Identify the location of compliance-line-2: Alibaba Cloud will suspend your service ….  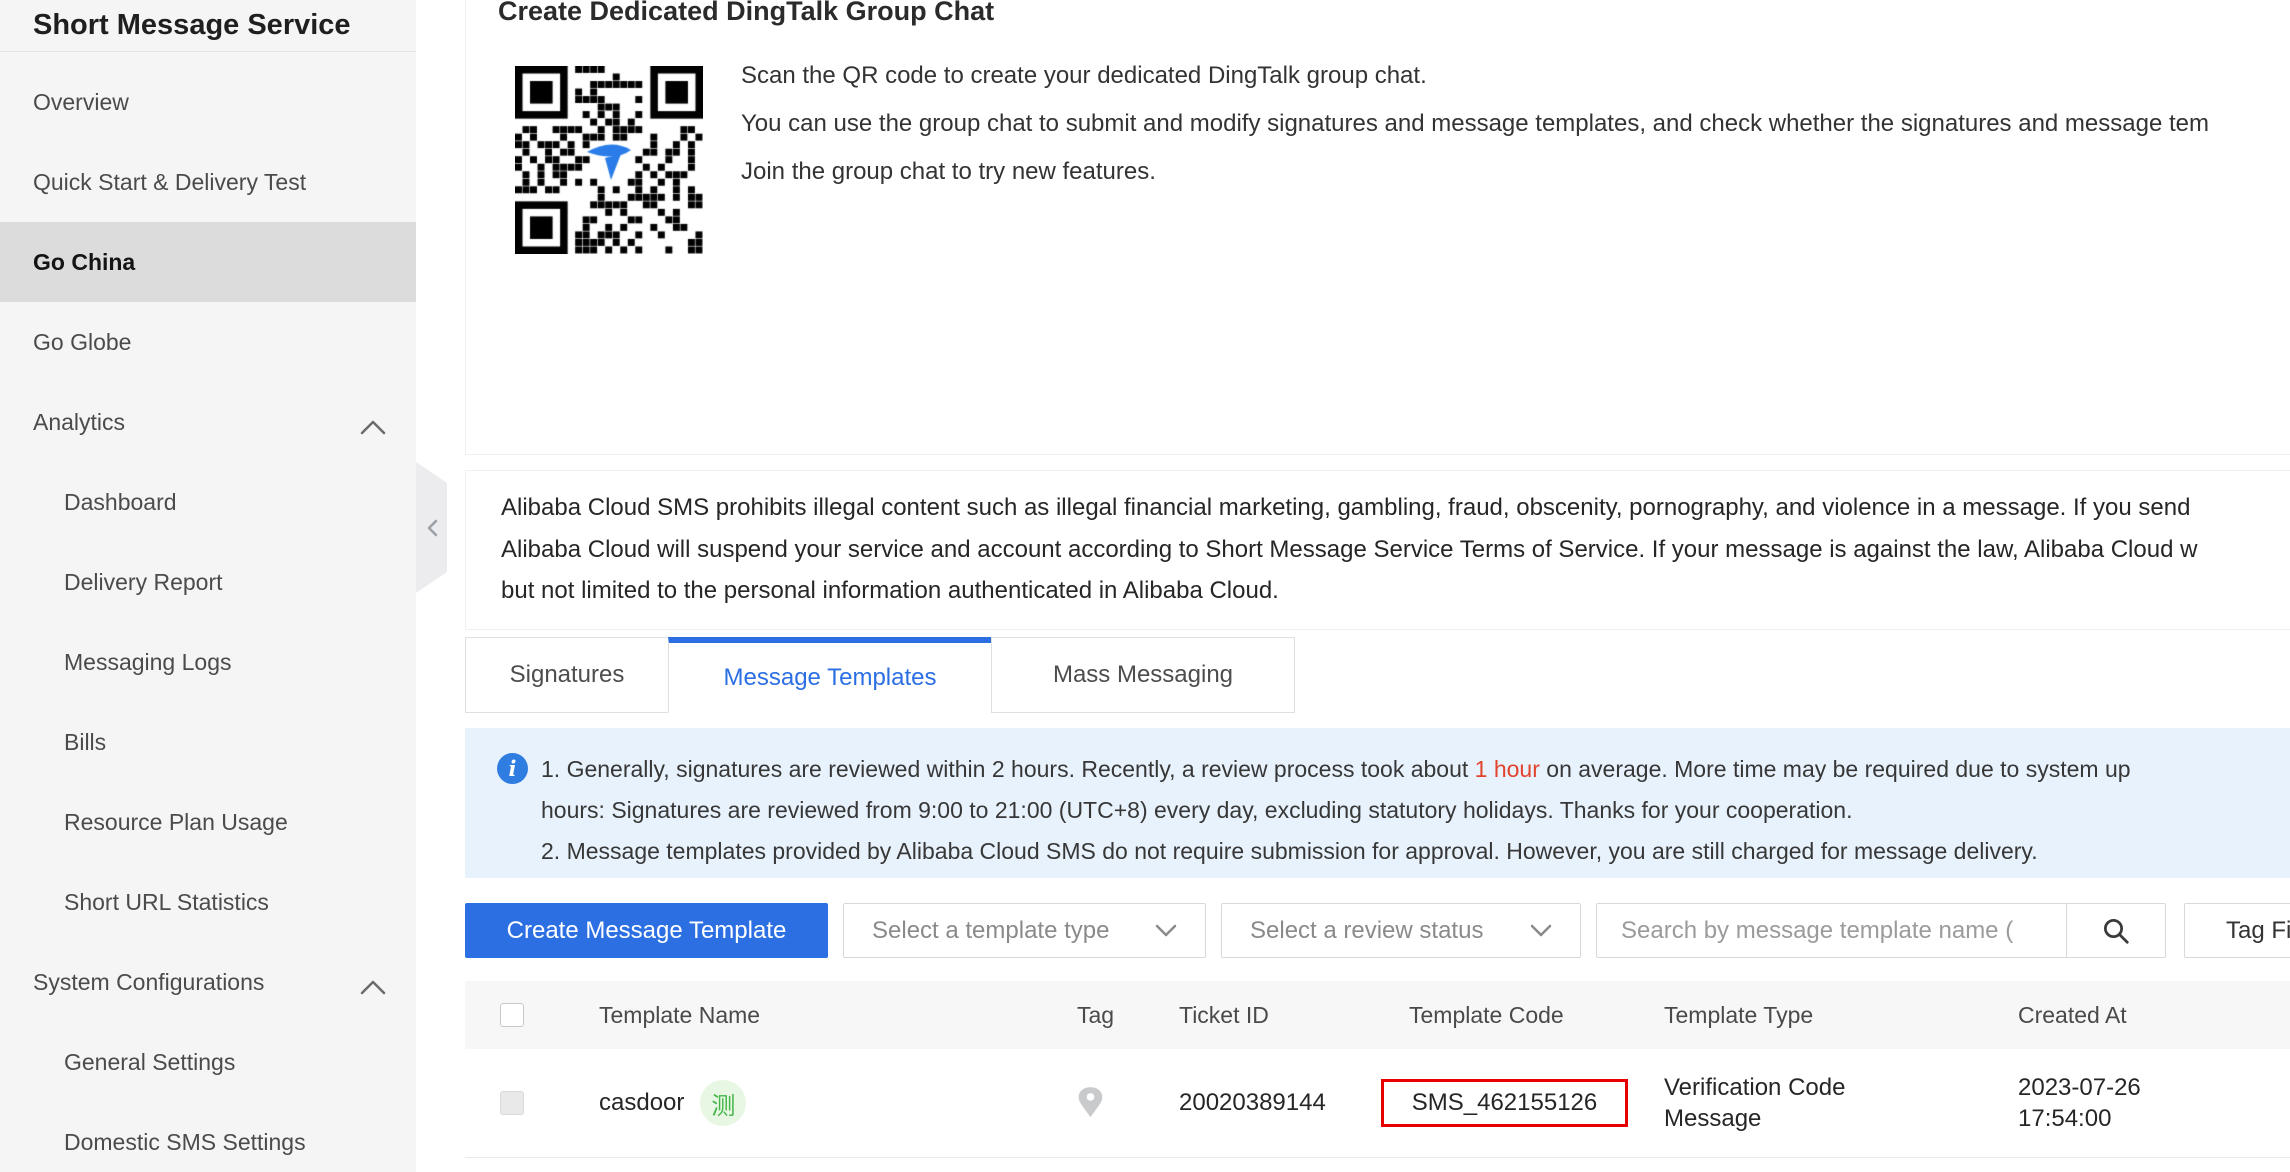
(1349, 549).